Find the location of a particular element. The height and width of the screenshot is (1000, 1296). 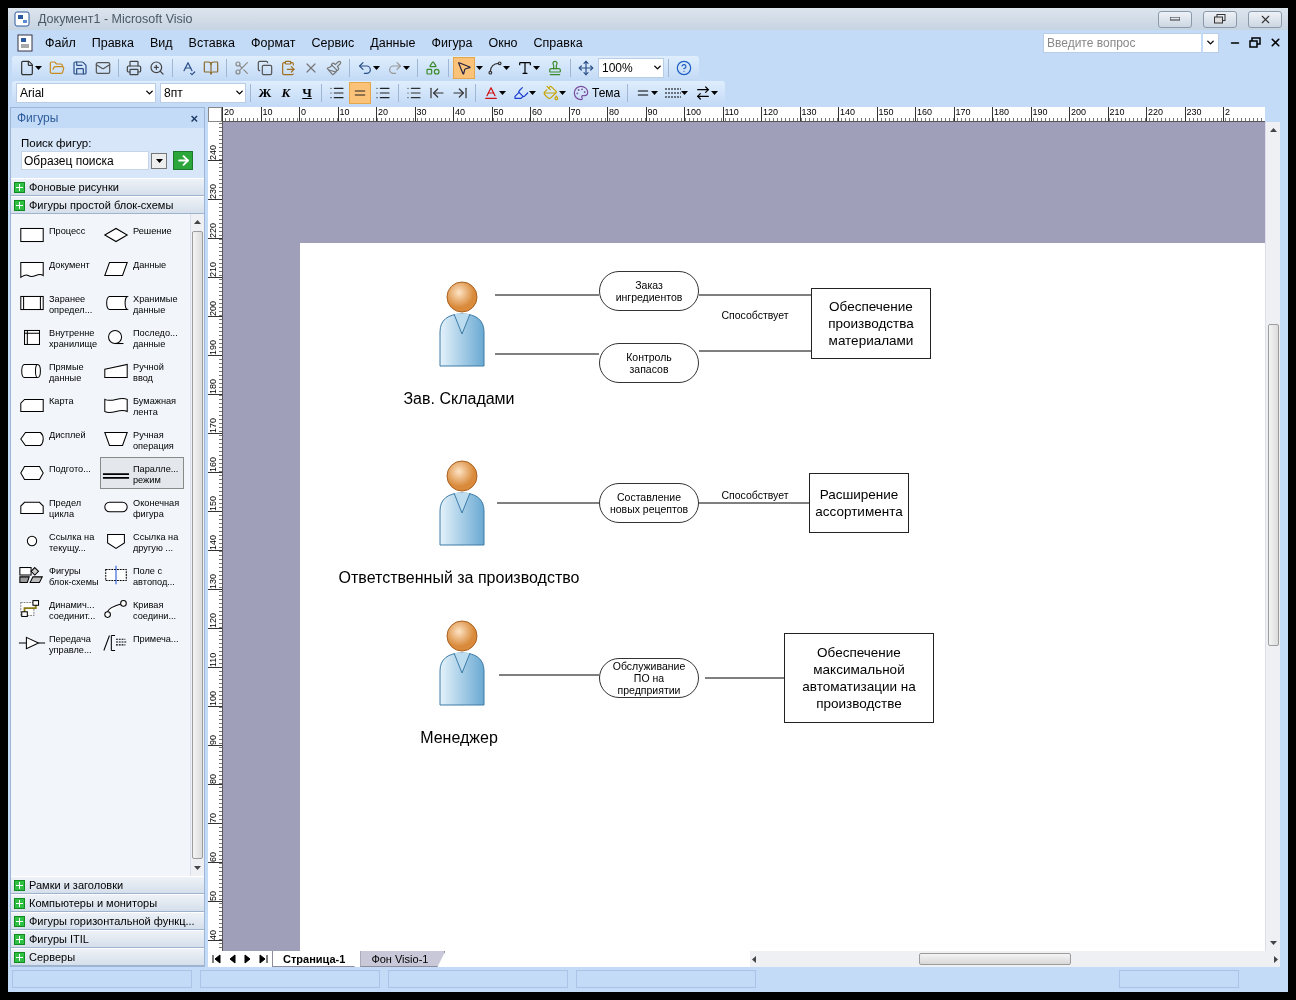

stencil-category: Компьютеры и мониторы is located at coordinates (107, 903).